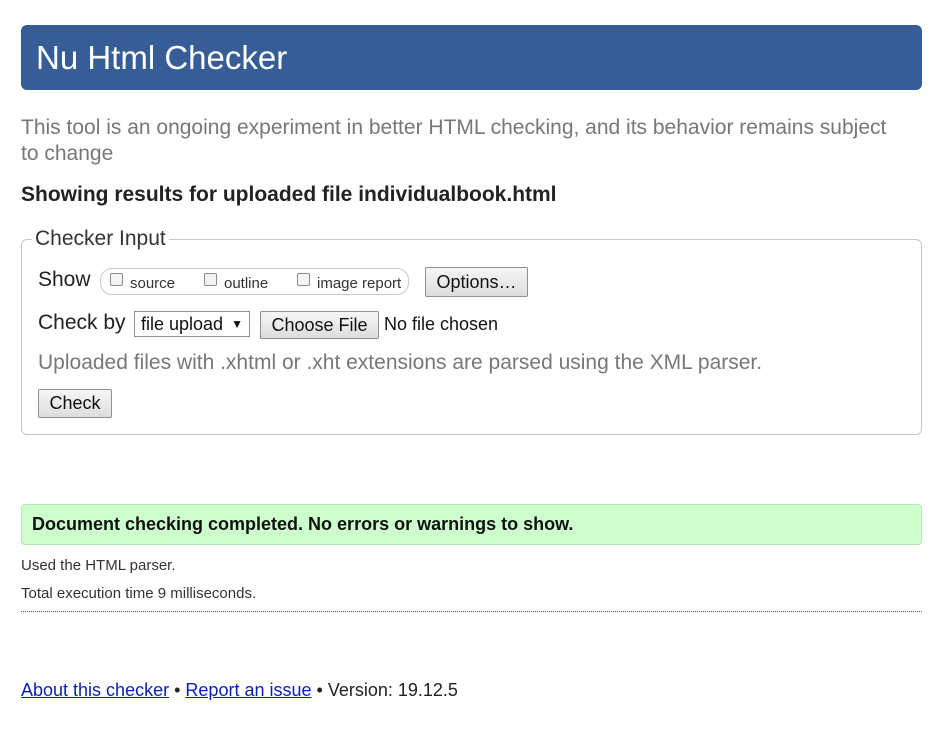 The height and width of the screenshot is (737, 936). I want to click on about-checker-link: About this checker, so click(95, 690).